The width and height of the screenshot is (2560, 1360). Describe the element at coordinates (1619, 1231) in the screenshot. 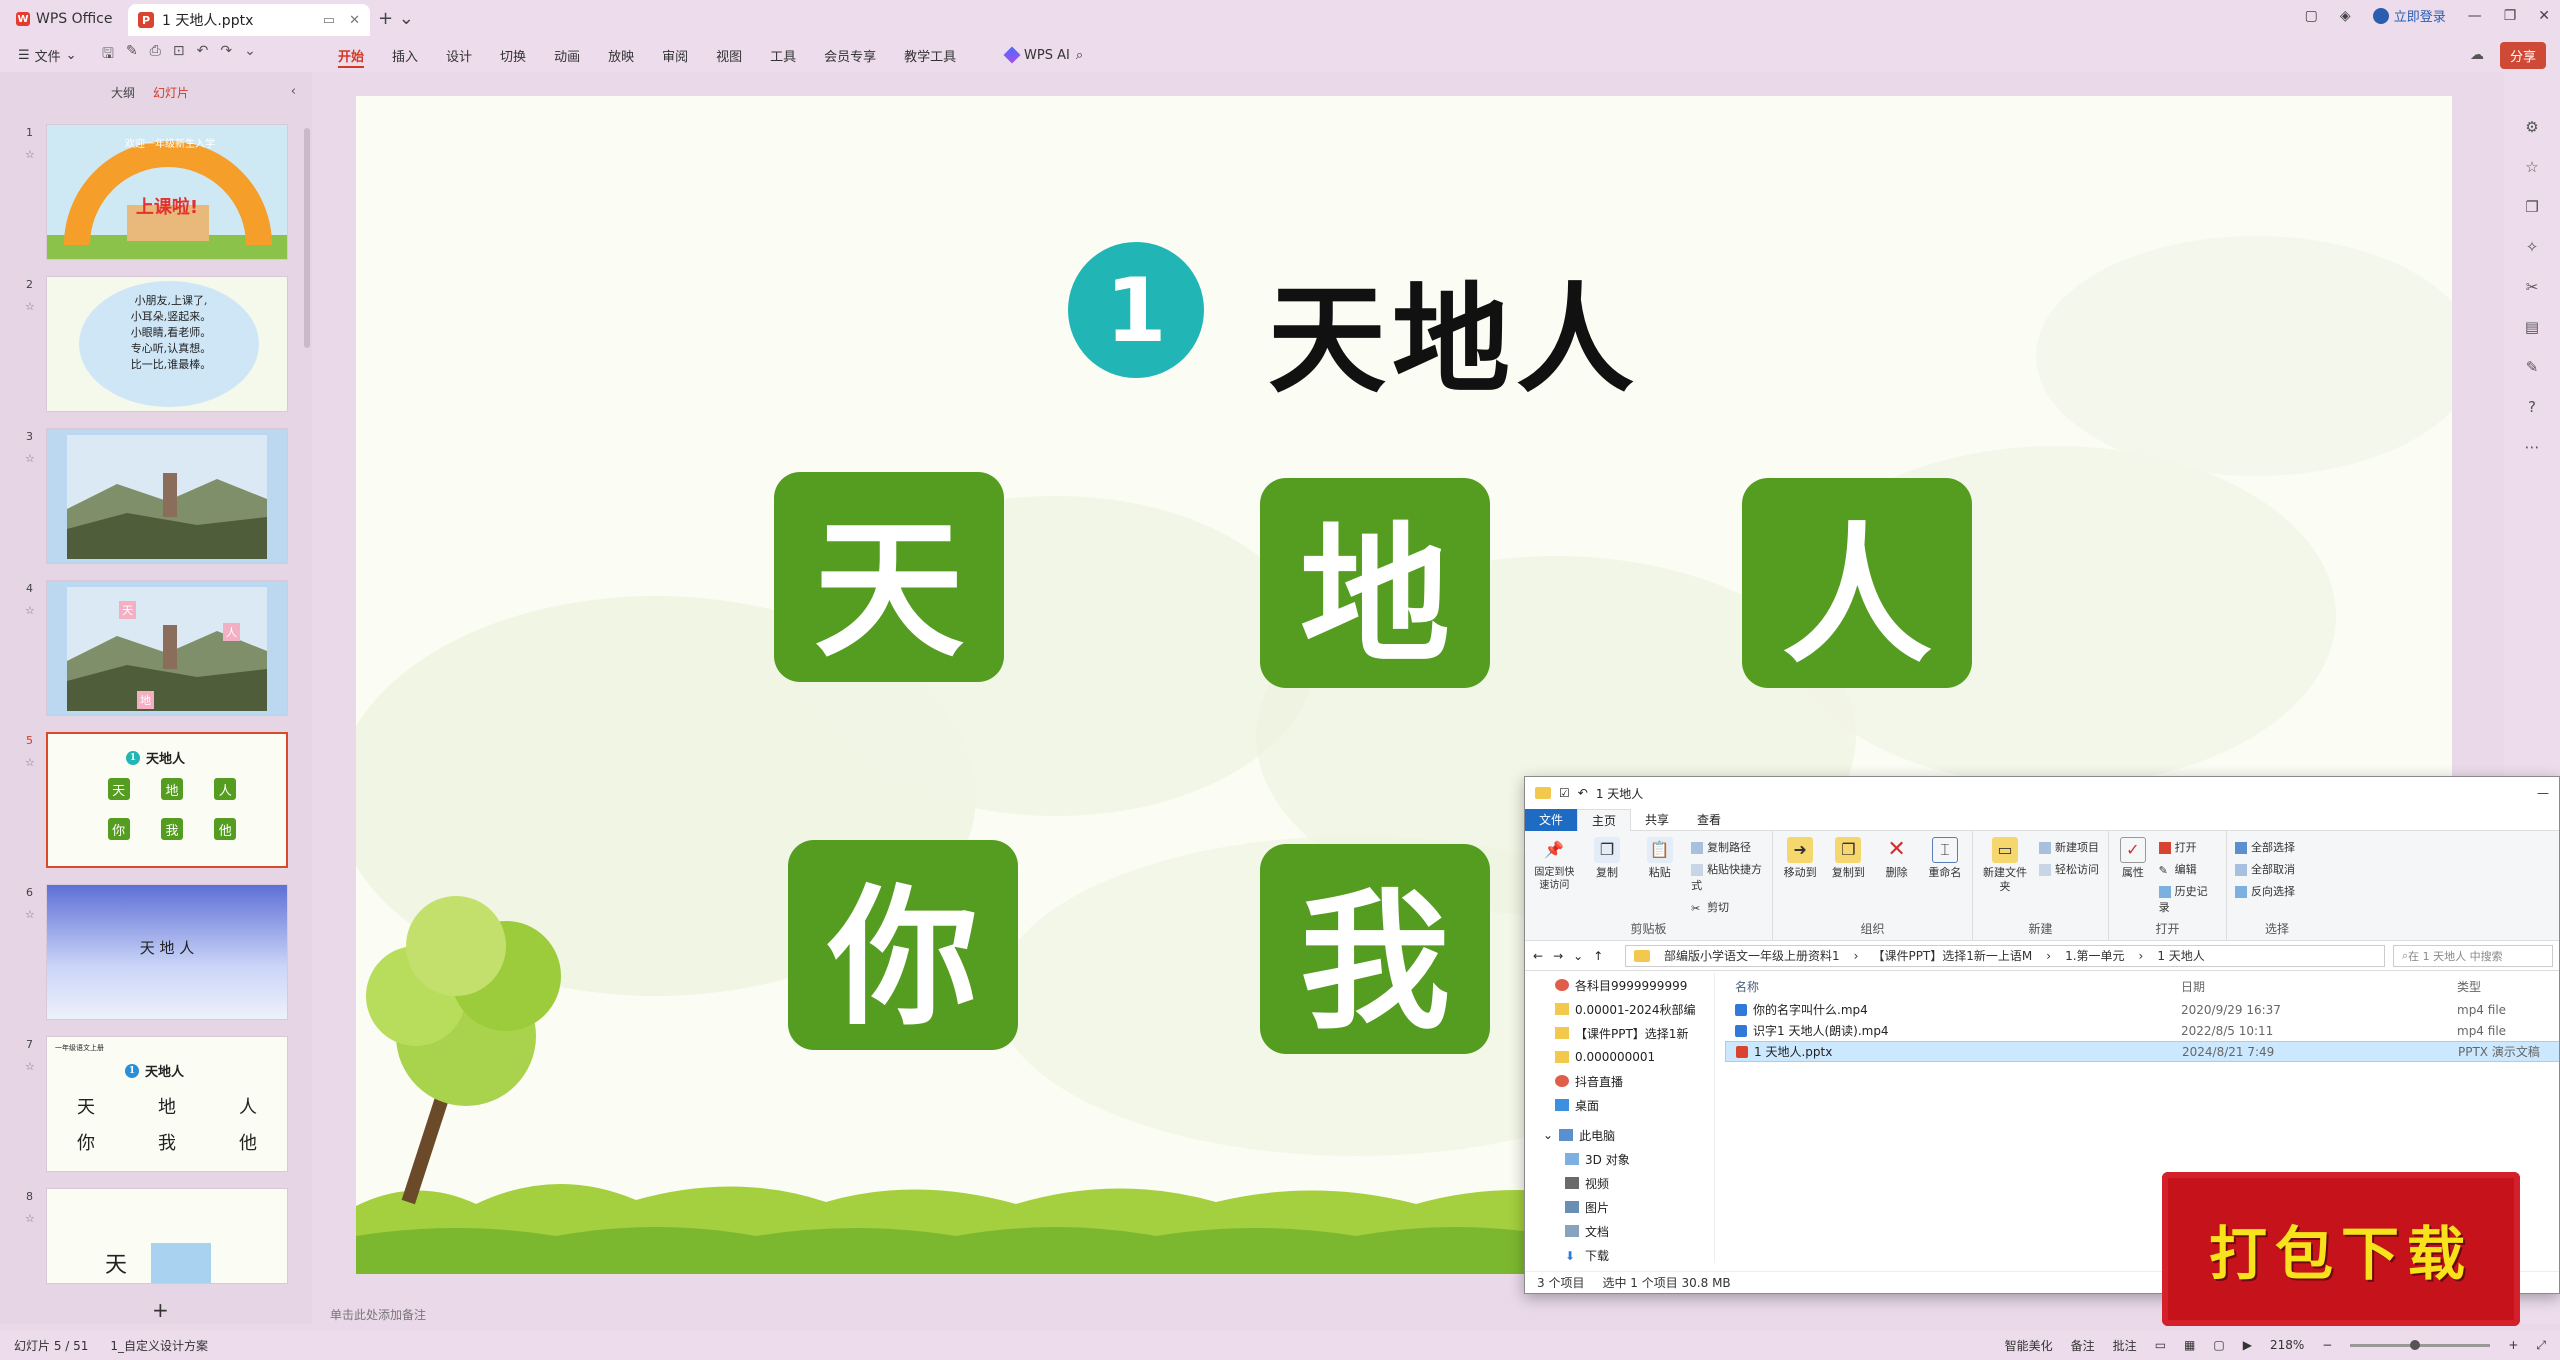

I see `nav-item: 文档` at that location.